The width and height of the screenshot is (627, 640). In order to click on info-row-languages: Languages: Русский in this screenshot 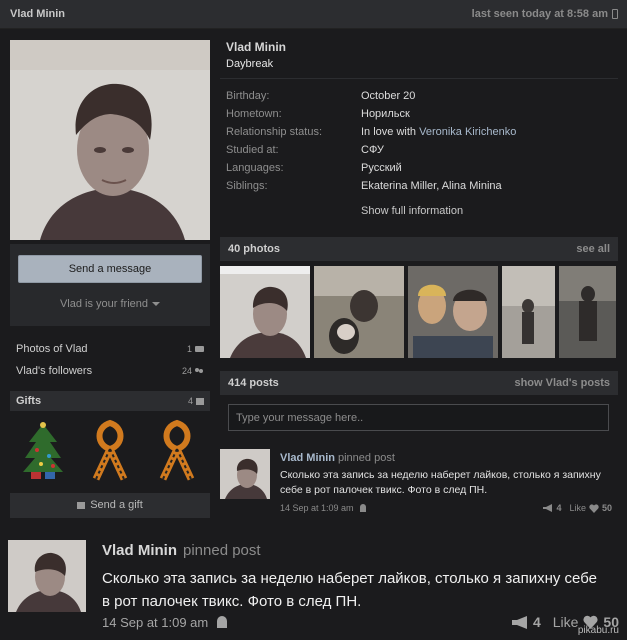, I will do `click(421, 168)`.